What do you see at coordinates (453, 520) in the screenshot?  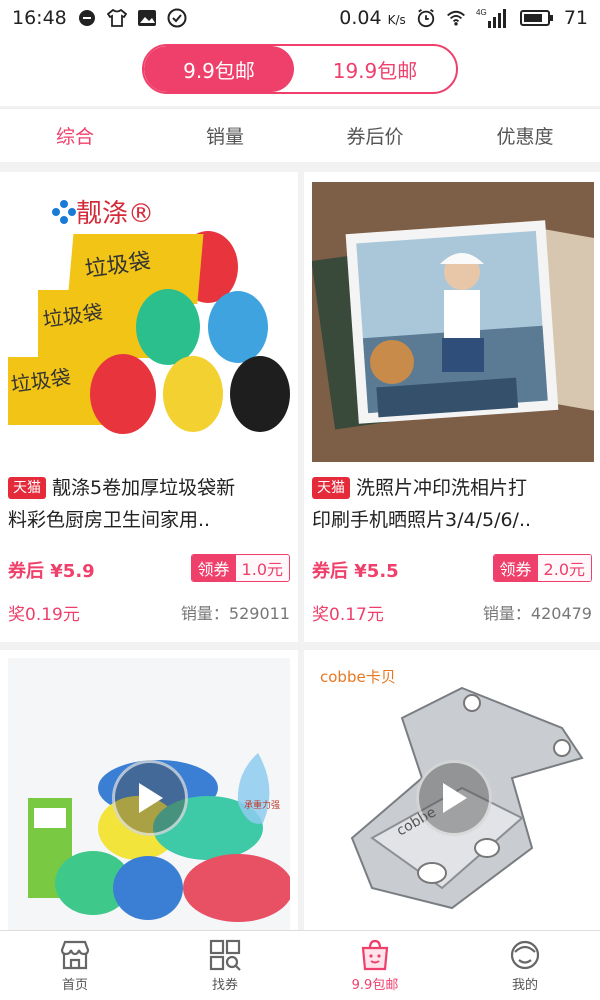 I see `product-title-line-2: 印刷手机晒照片3/4/5/6/..` at bounding box center [453, 520].